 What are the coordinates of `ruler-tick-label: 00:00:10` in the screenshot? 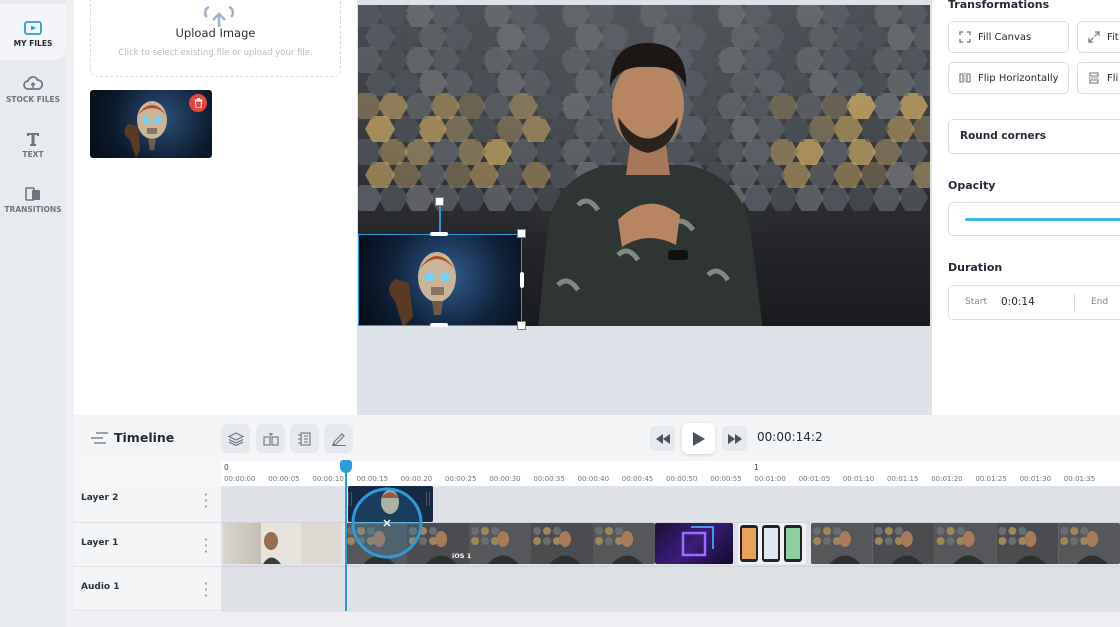 It's located at (328, 479).